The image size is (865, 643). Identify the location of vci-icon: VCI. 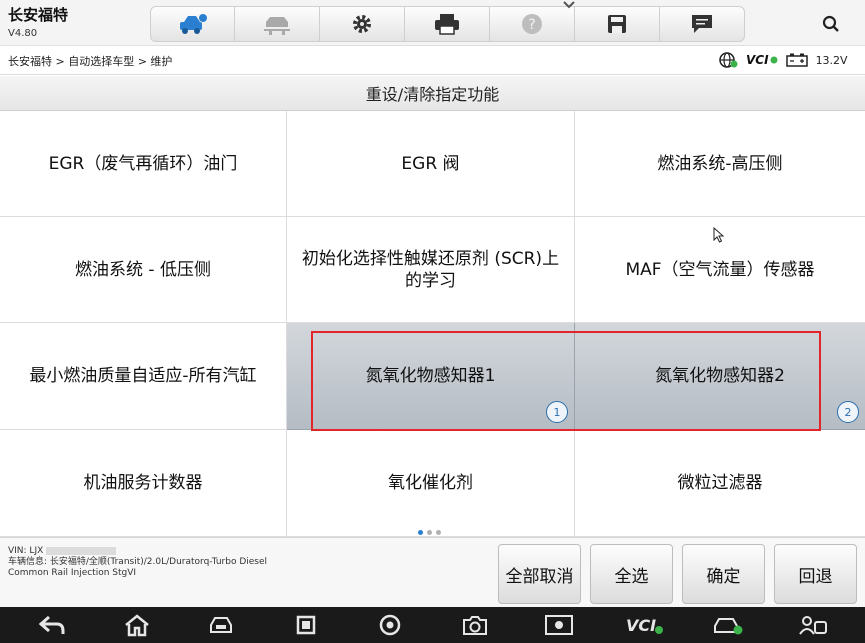
(644, 625).